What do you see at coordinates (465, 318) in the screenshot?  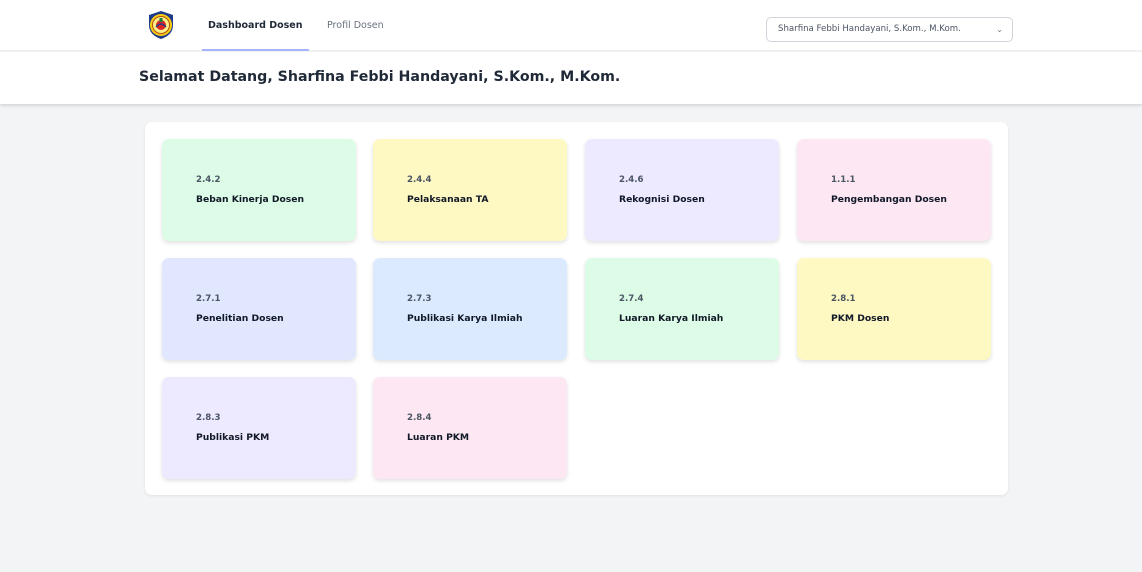 I see `card-label: Publikasi Karya Ilmiah` at bounding box center [465, 318].